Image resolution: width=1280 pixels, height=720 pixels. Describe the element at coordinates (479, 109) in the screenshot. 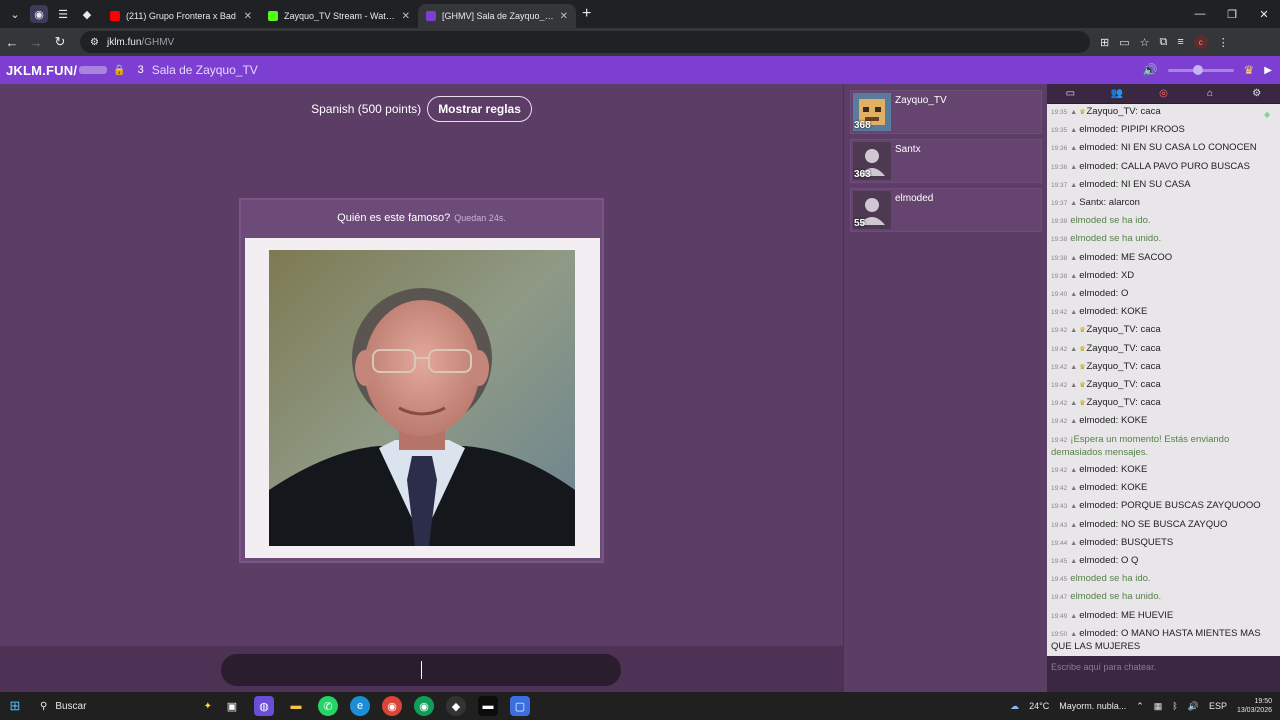

I see `show-rules-button: Mostrar reglas` at that location.